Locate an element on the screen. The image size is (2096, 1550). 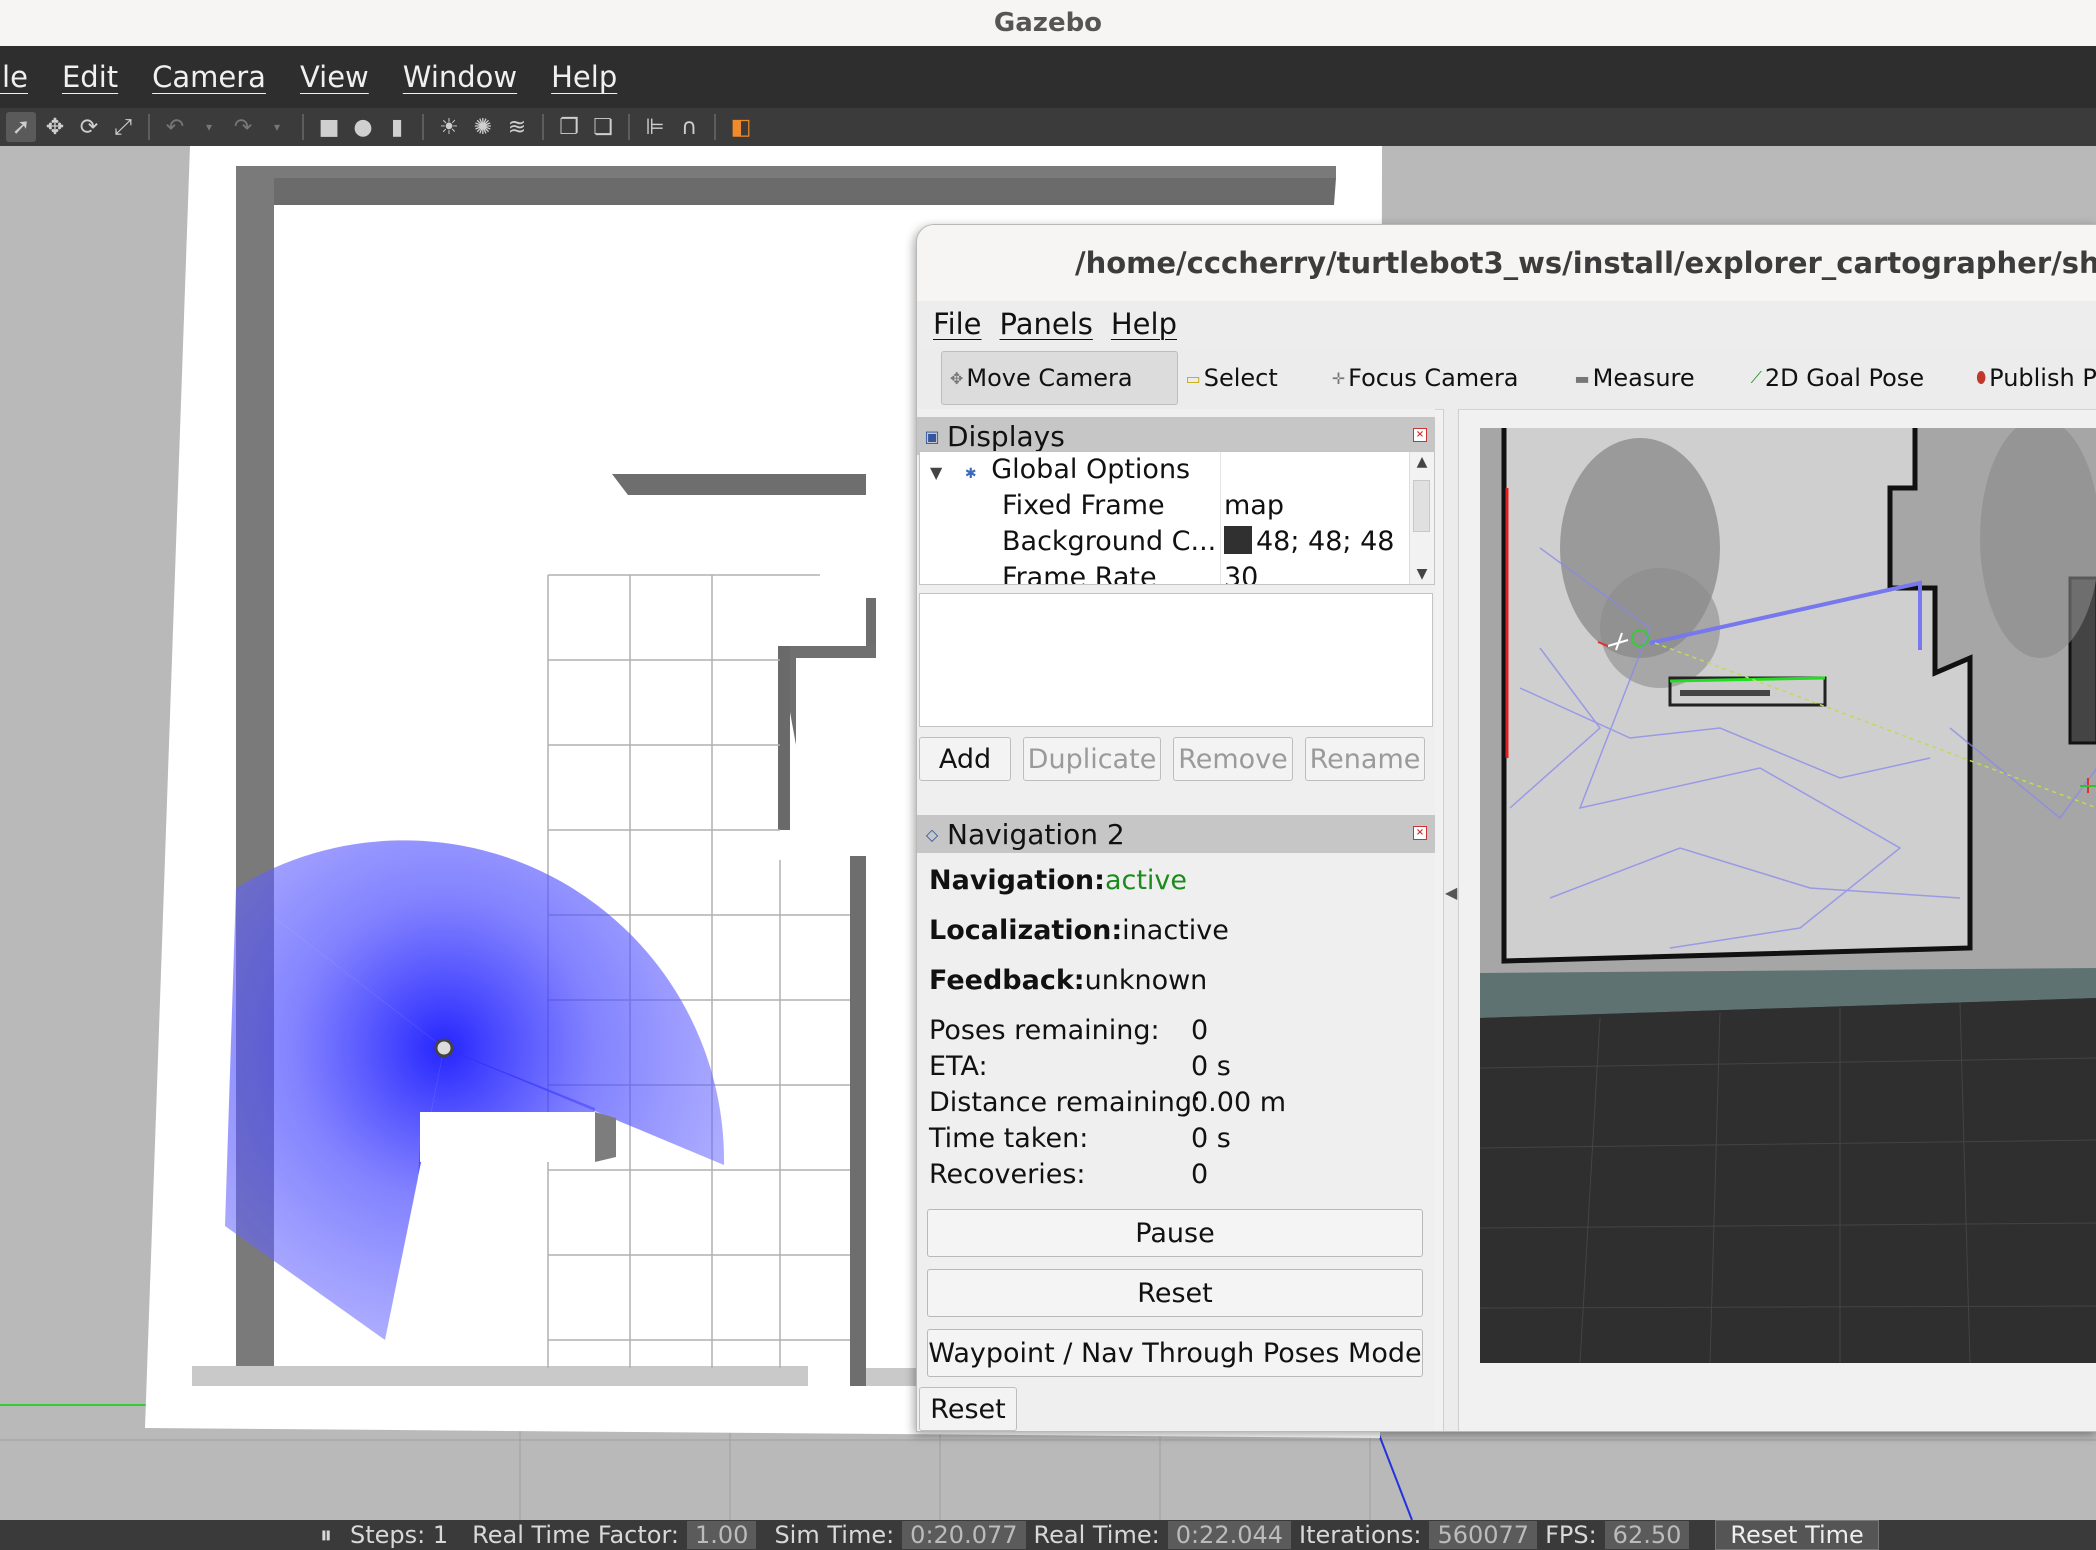
time-taken-value: 0 s is located at coordinates (1211, 1138).